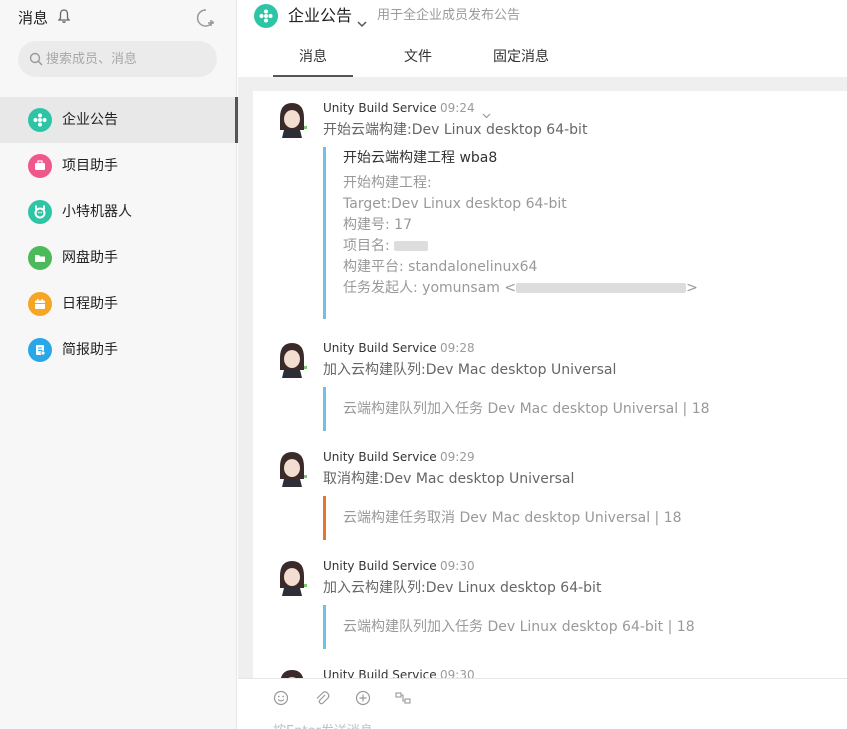 Image resolution: width=847 pixels, height=729 pixels. Describe the element at coordinates (457, 348) in the screenshot. I see `message-time: 09:28` at that location.